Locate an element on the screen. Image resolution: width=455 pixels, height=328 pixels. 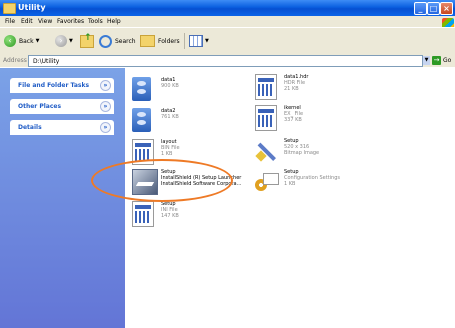
panel-details: Details » is located at coordinates (62, 127).